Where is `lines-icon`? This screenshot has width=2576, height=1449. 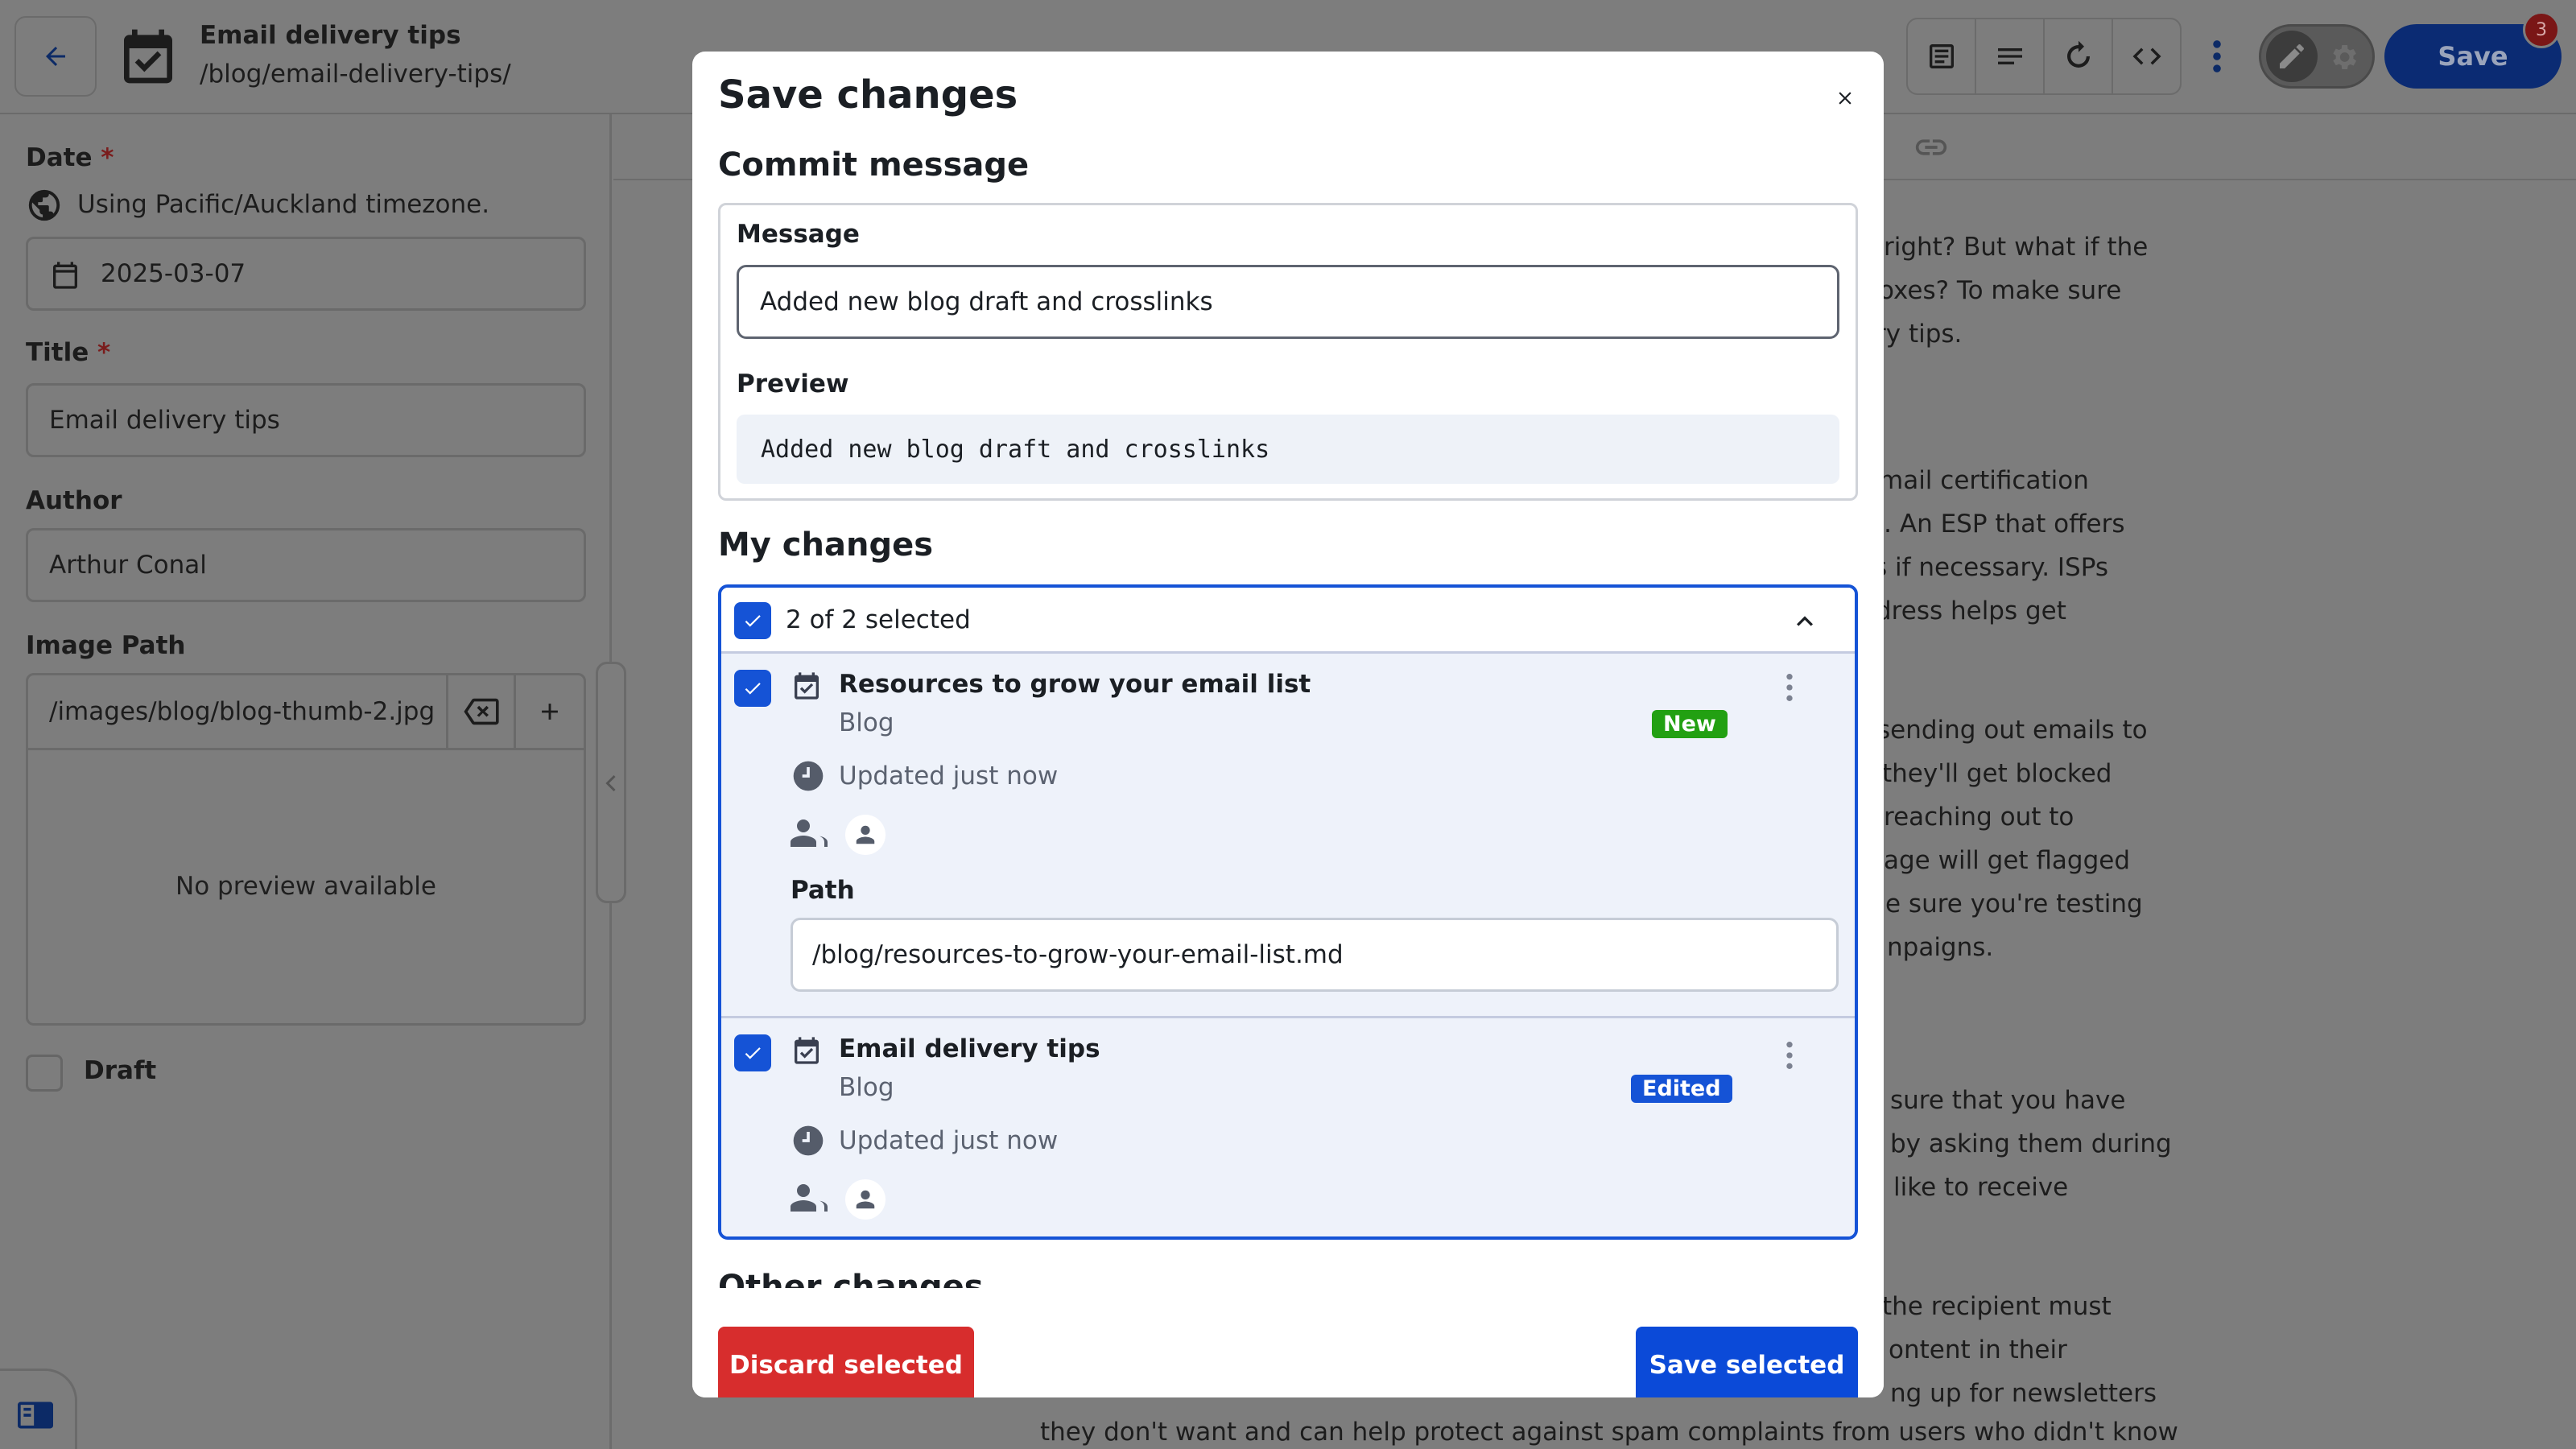 lines-icon is located at coordinates (2010, 56).